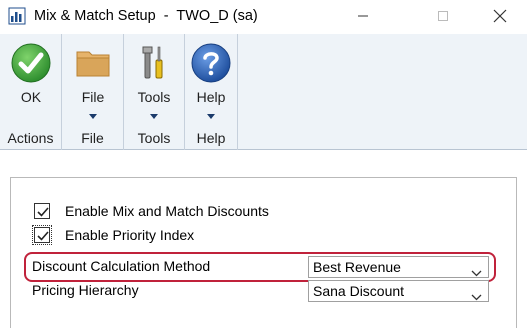 The width and height of the screenshot is (527, 328). I want to click on discount-calc-method-label: Discount Calculation Method, so click(121, 266).